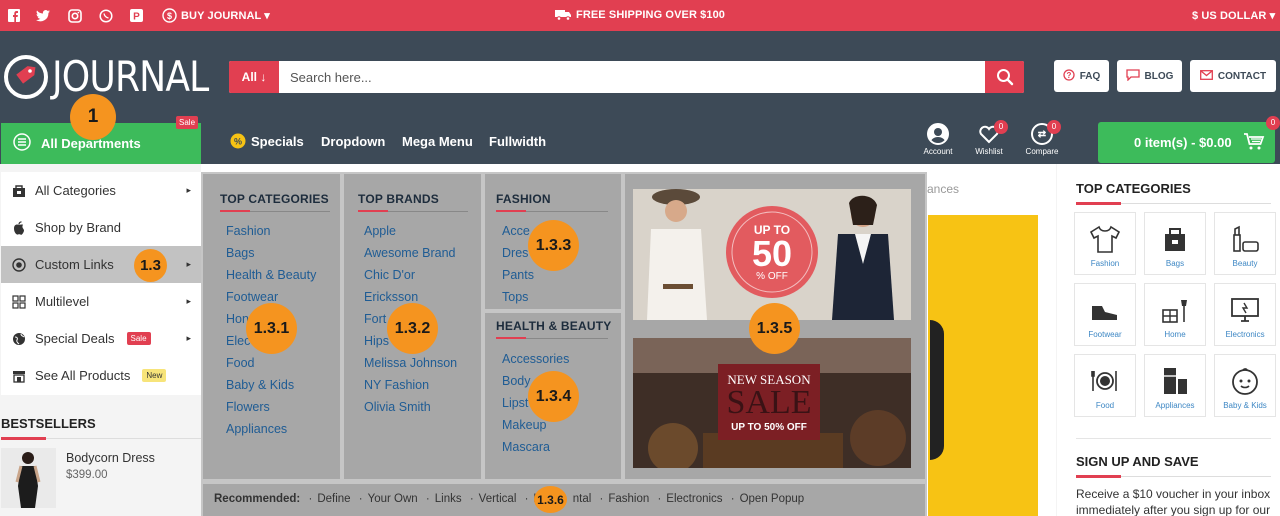 This screenshot has width=1280, height=516. What do you see at coordinates (277, 141) in the screenshot?
I see `nav-specials: Specials` at bounding box center [277, 141].